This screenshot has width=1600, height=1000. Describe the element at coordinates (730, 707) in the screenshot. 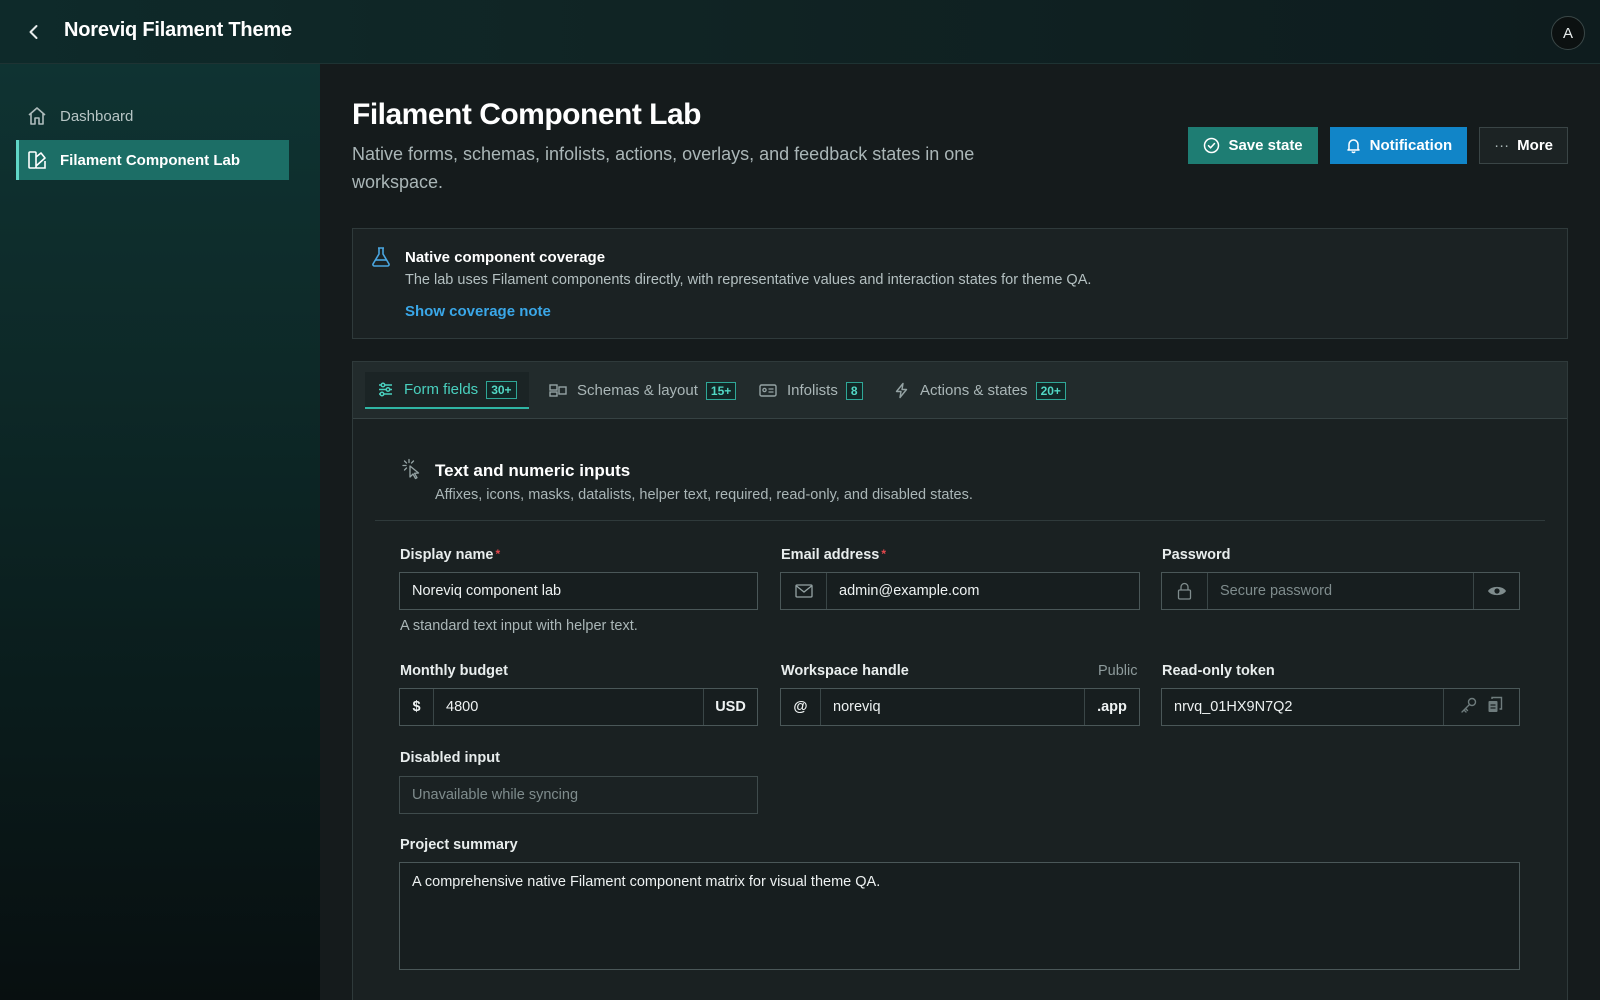

I see `currency-suffix: USD` at that location.